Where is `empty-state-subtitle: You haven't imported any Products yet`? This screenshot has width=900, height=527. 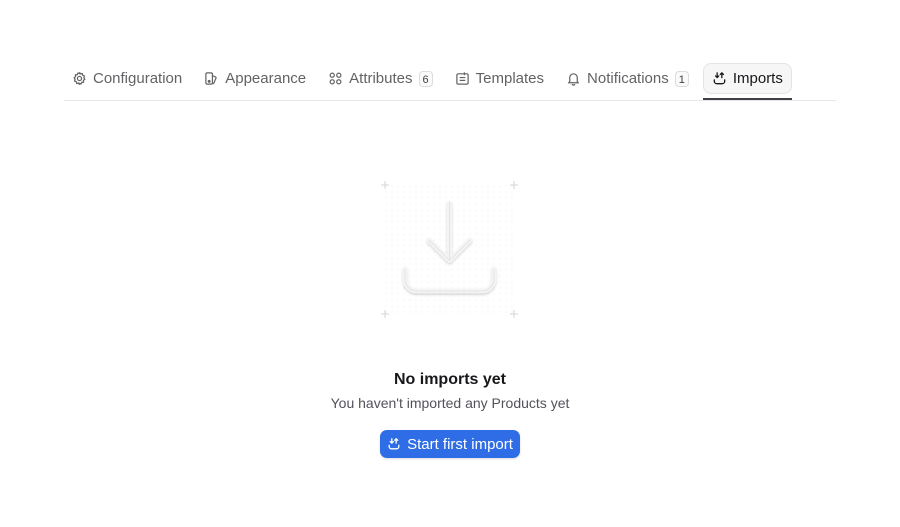 empty-state-subtitle: You haven't imported any Products yet is located at coordinates (450, 403).